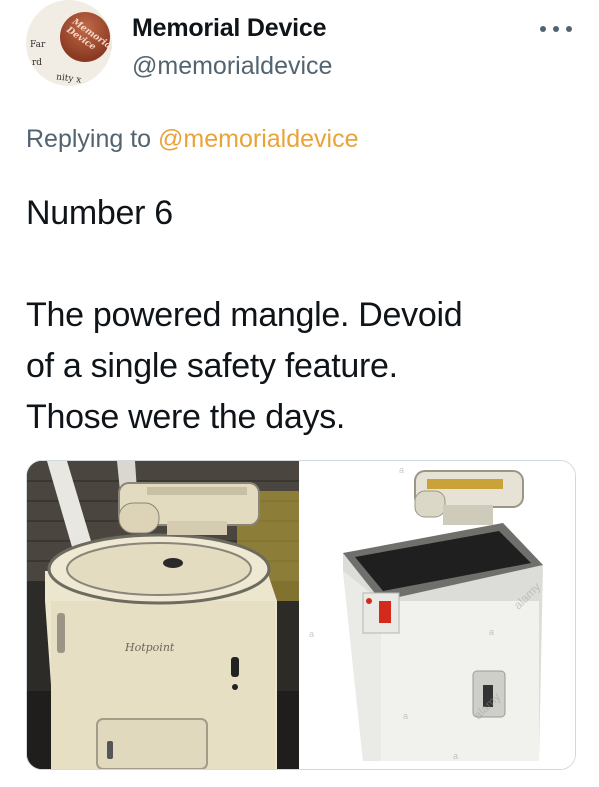  I want to click on avatar-scrap-rd: rd, so click(37, 63).